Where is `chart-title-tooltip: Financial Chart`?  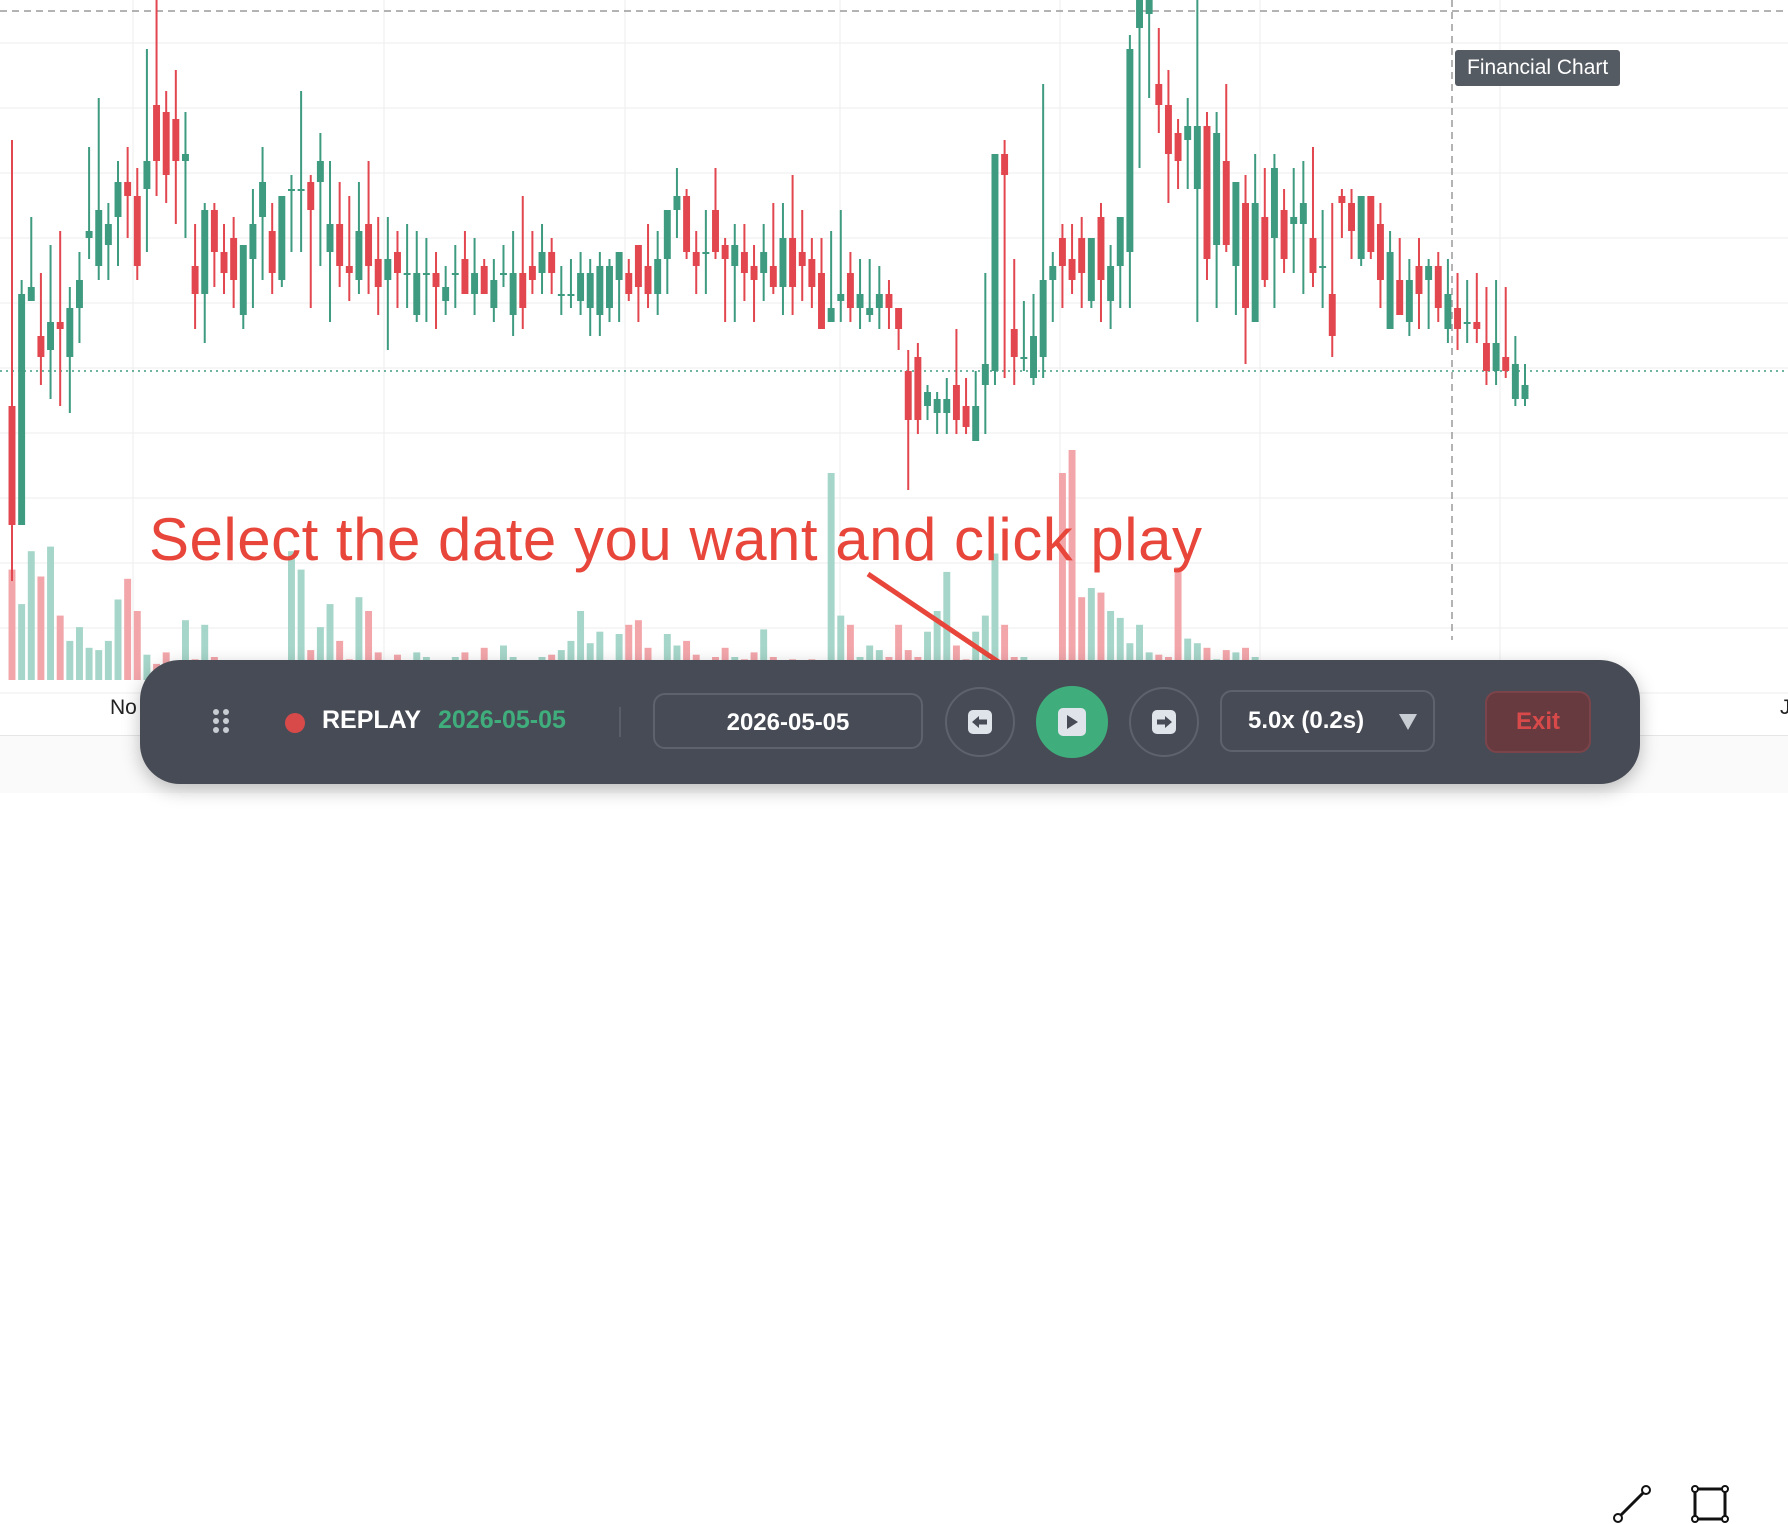 chart-title-tooltip: Financial Chart is located at coordinates (1538, 68).